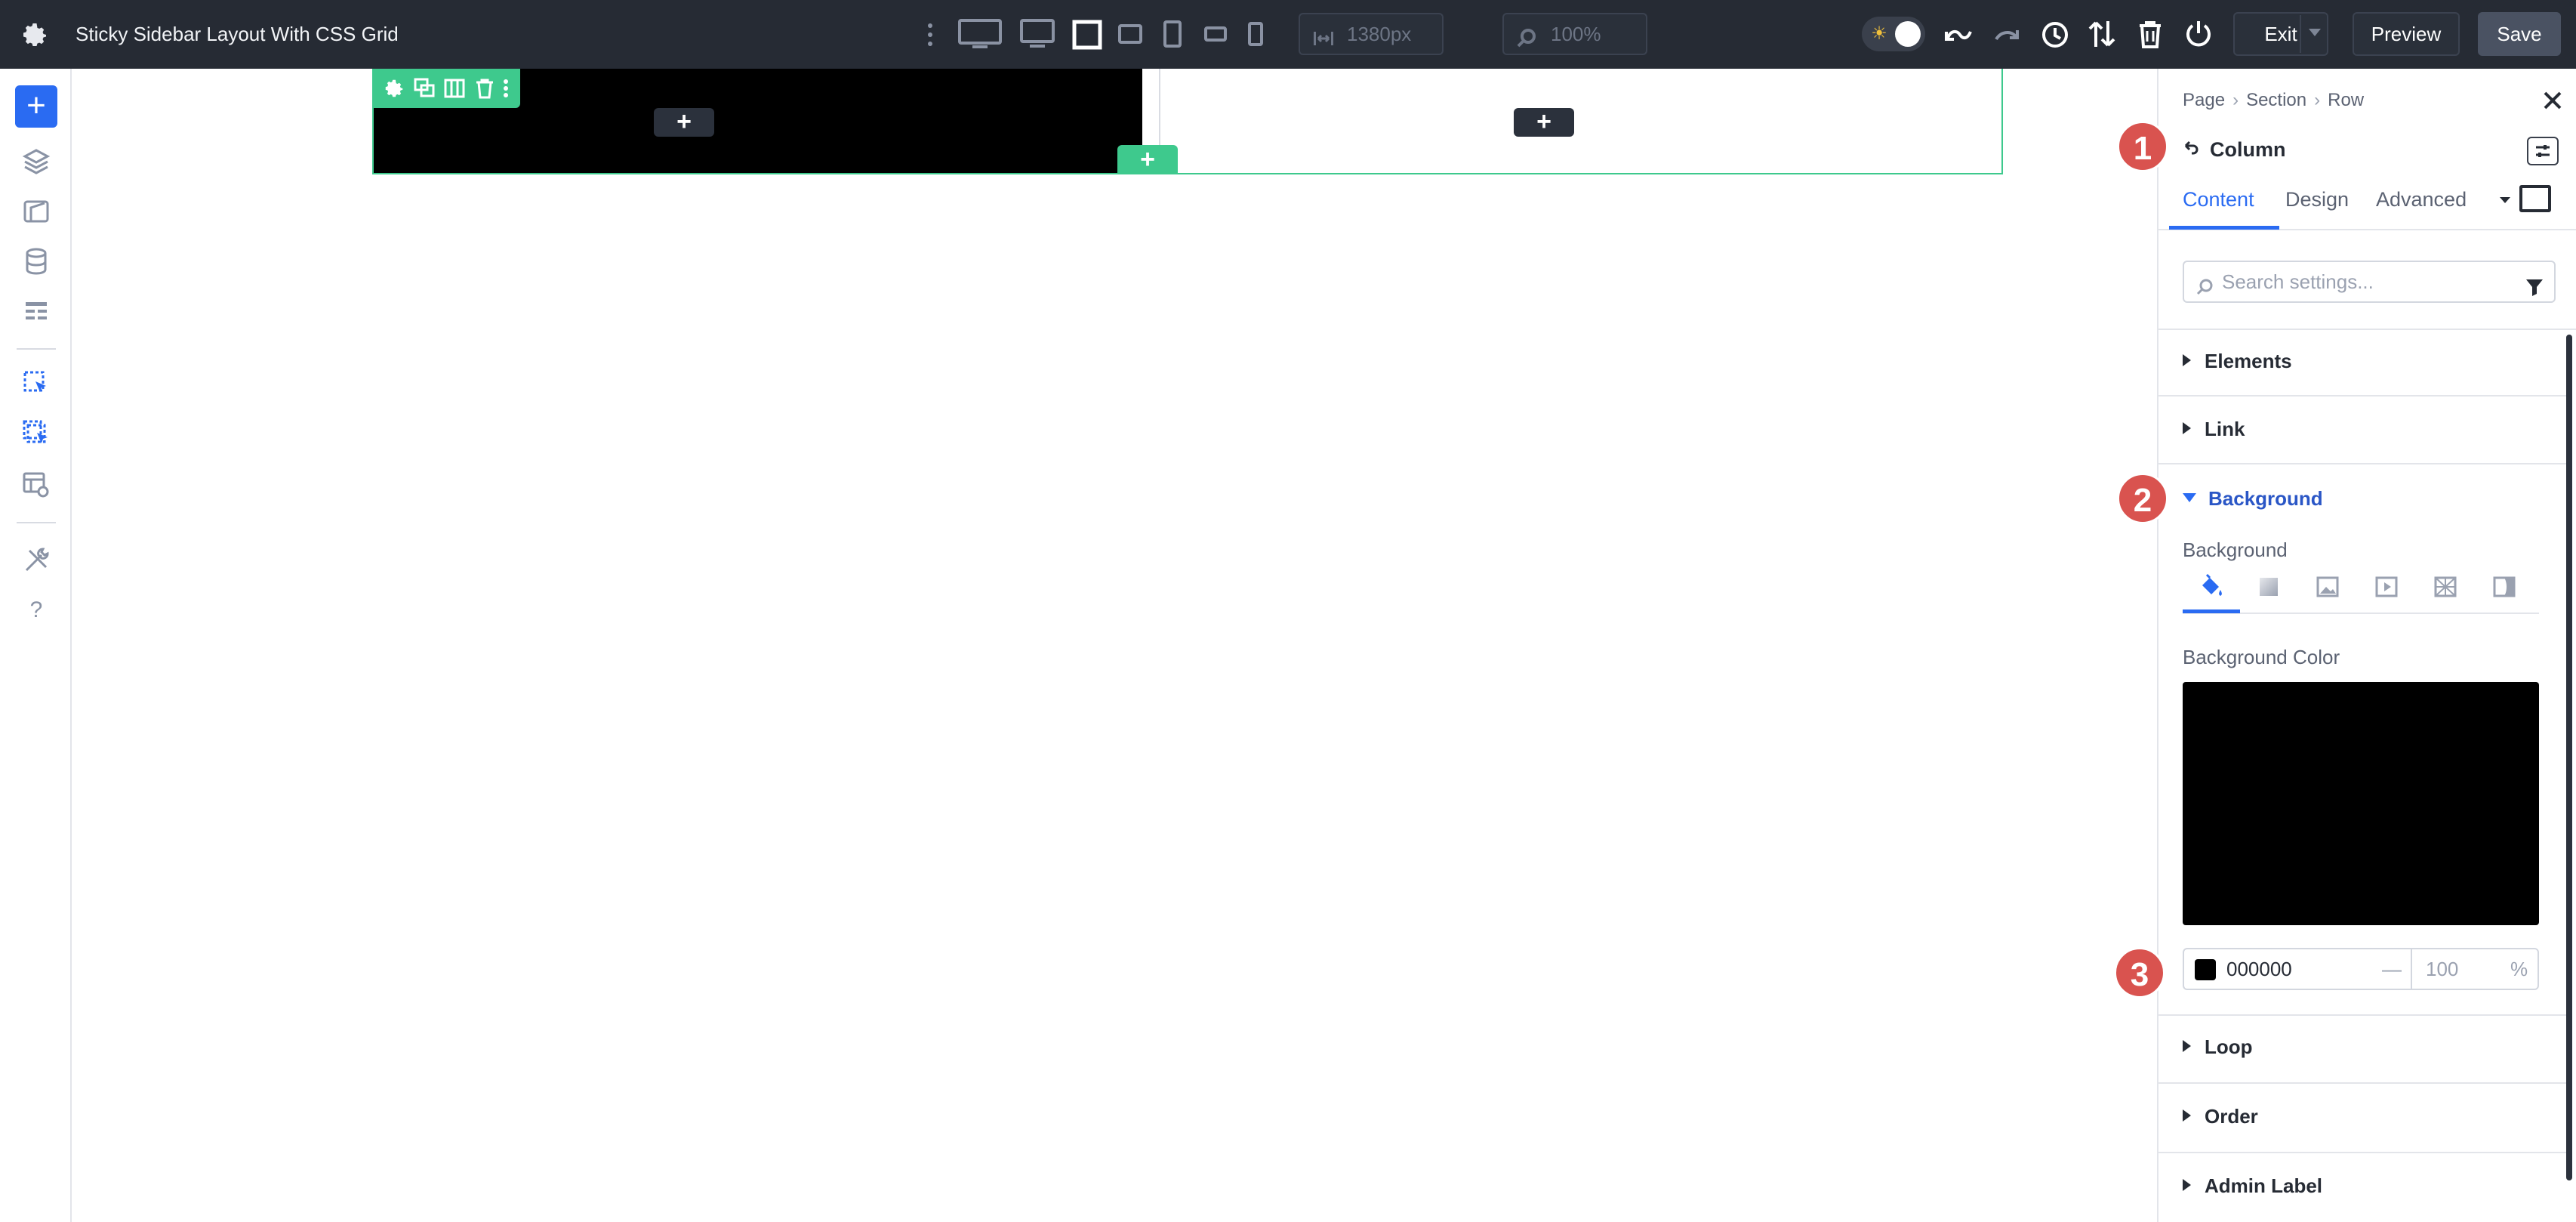  What do you see at coordinates (1544, 122) in the screenshot?
I see `add-module-button-col2: +` at bounding box center [1544, 122].